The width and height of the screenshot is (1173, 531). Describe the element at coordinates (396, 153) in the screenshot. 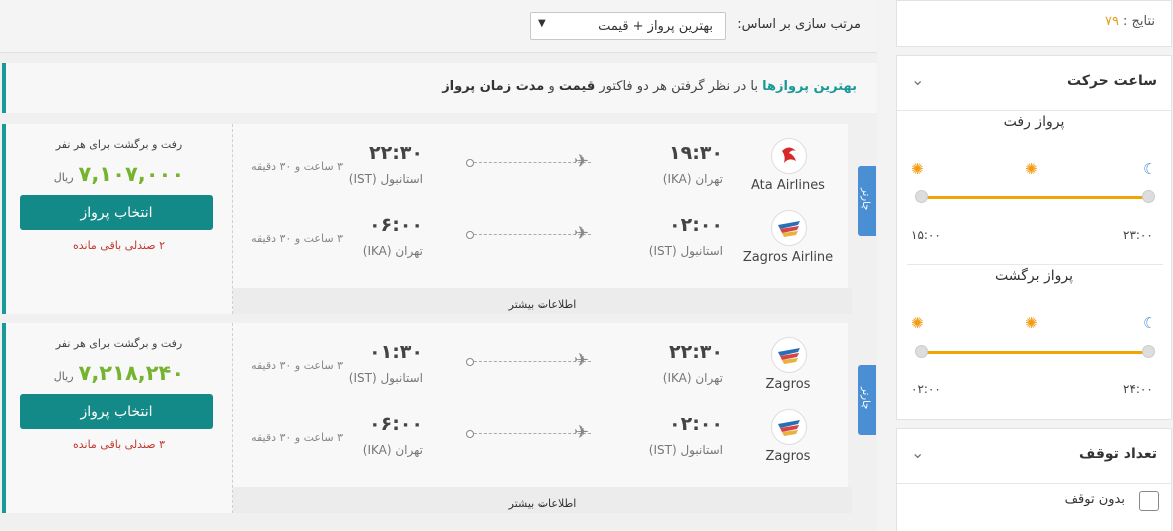

I see `arrival-time: ۲۲:۳۰` at that location.